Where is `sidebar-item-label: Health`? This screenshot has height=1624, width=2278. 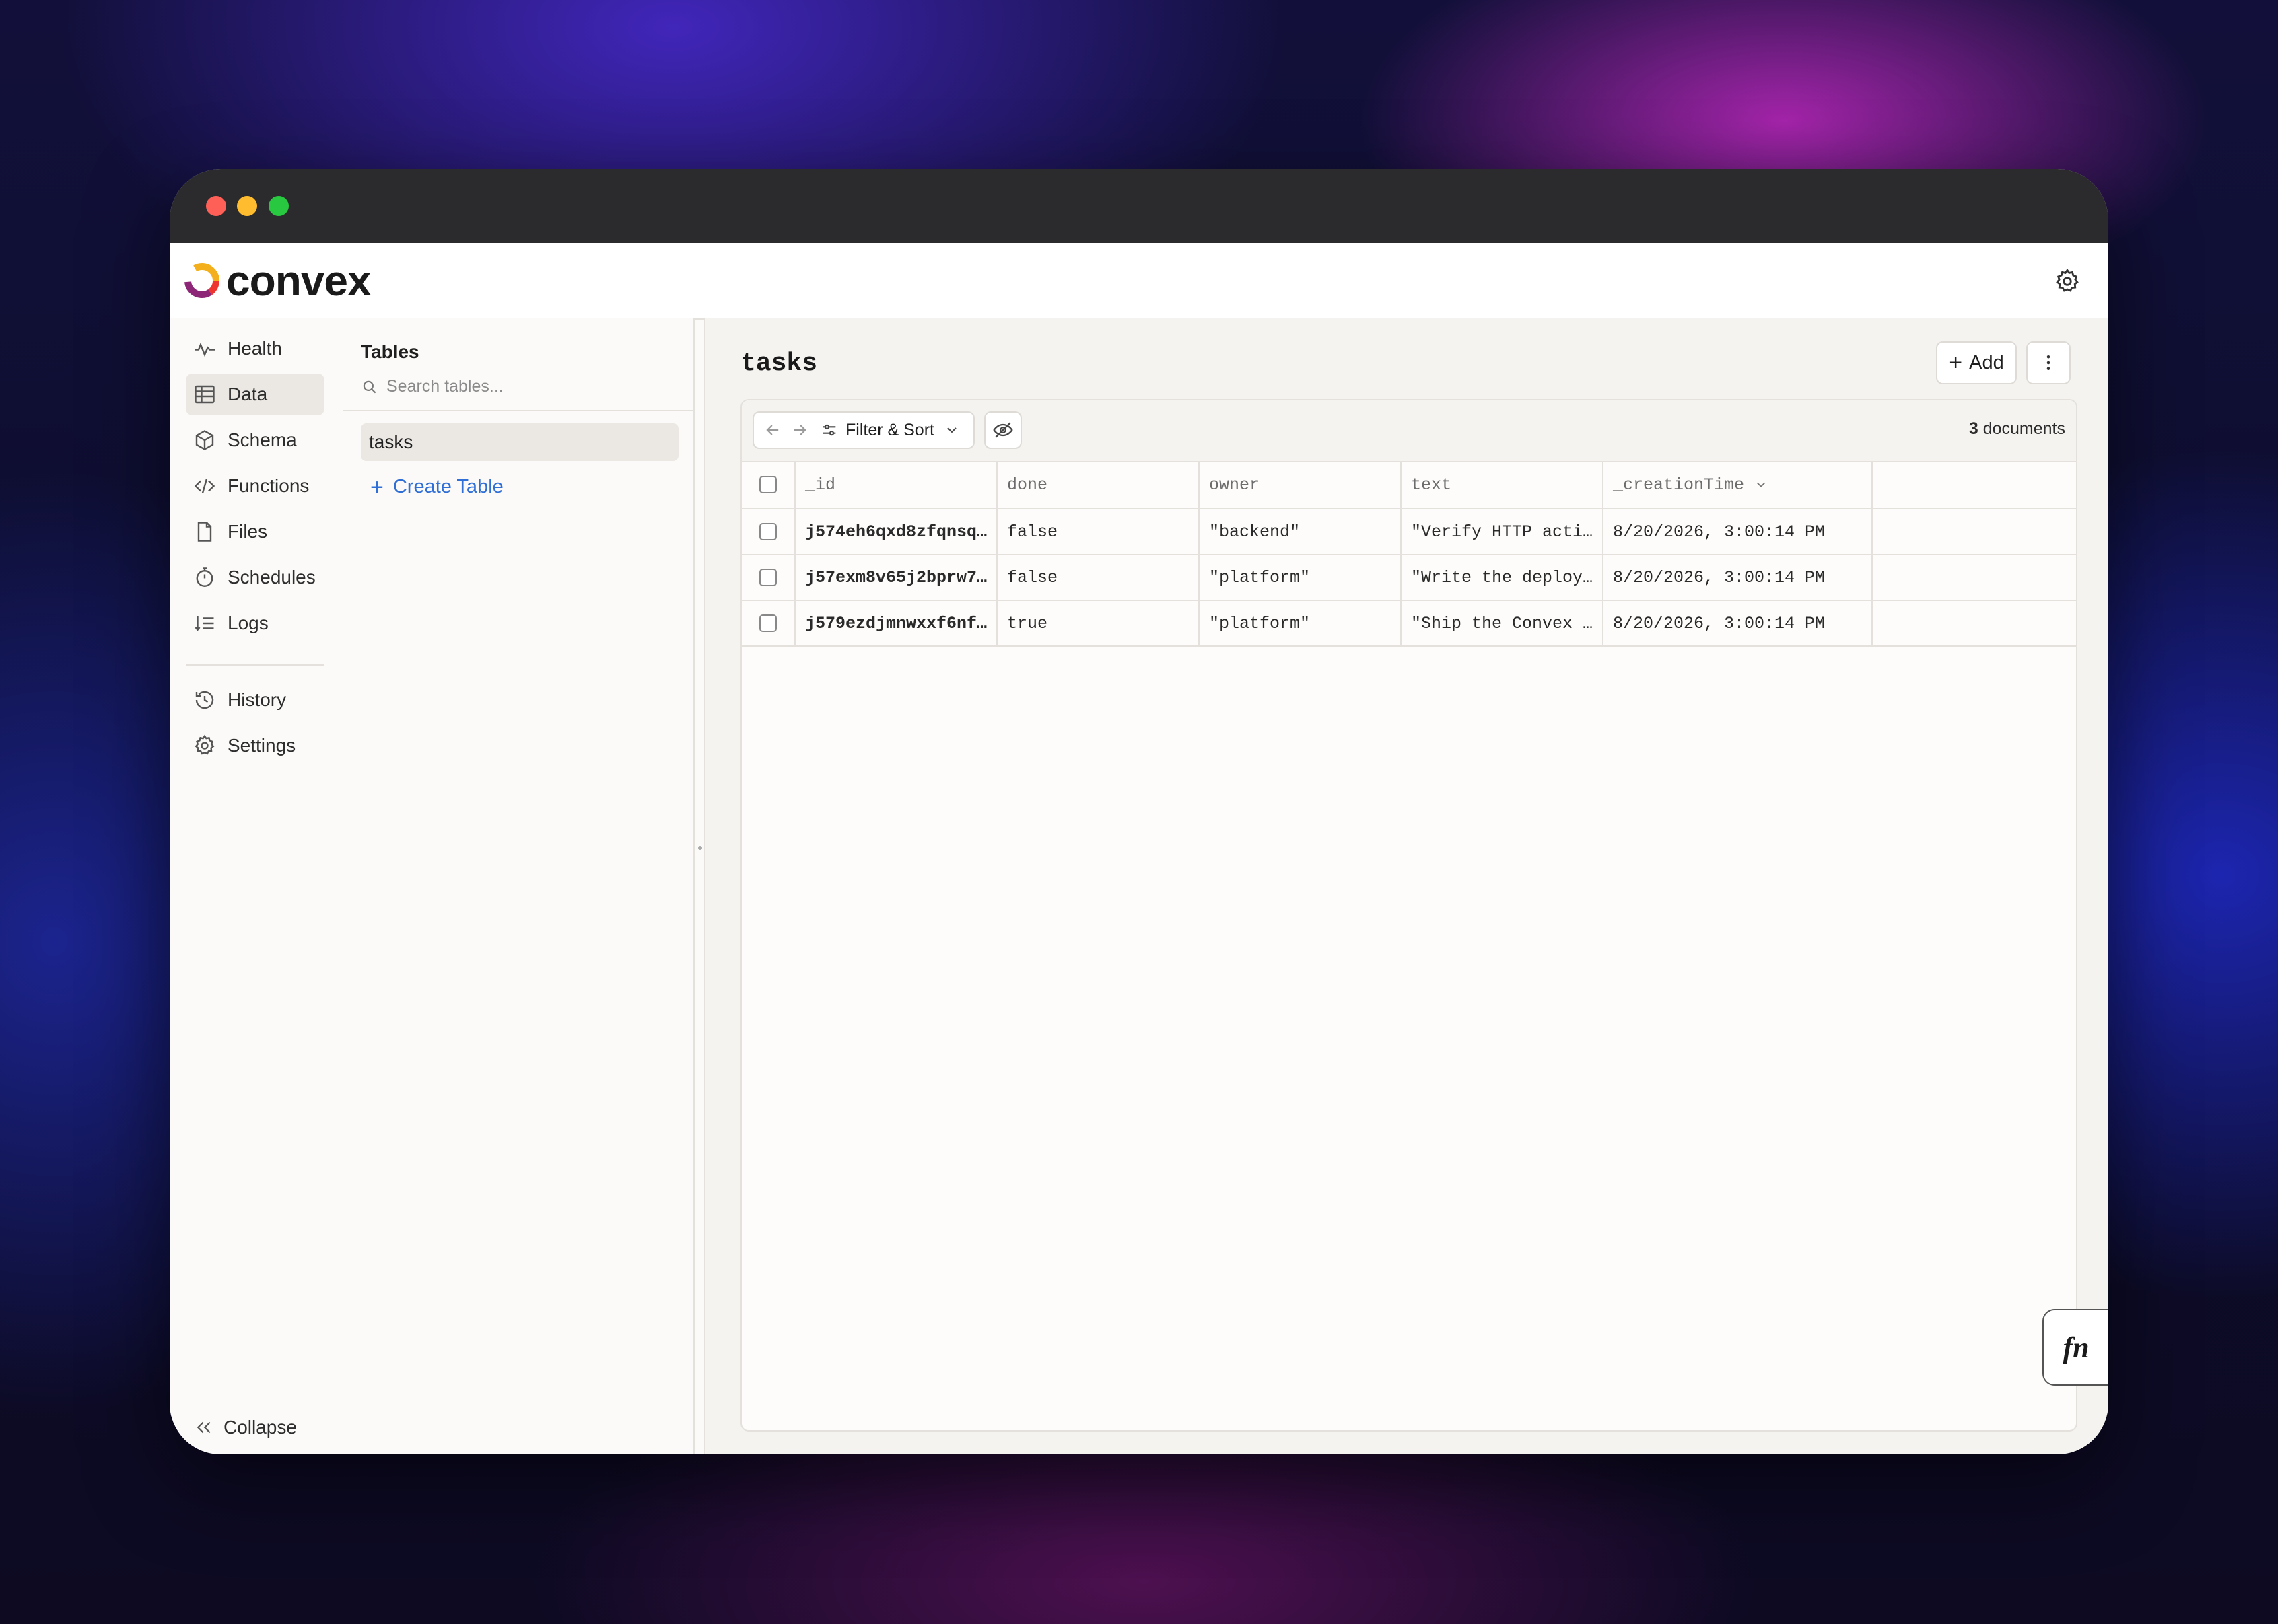 sidebar-item-label: Health is located at coordinates (255, 348).